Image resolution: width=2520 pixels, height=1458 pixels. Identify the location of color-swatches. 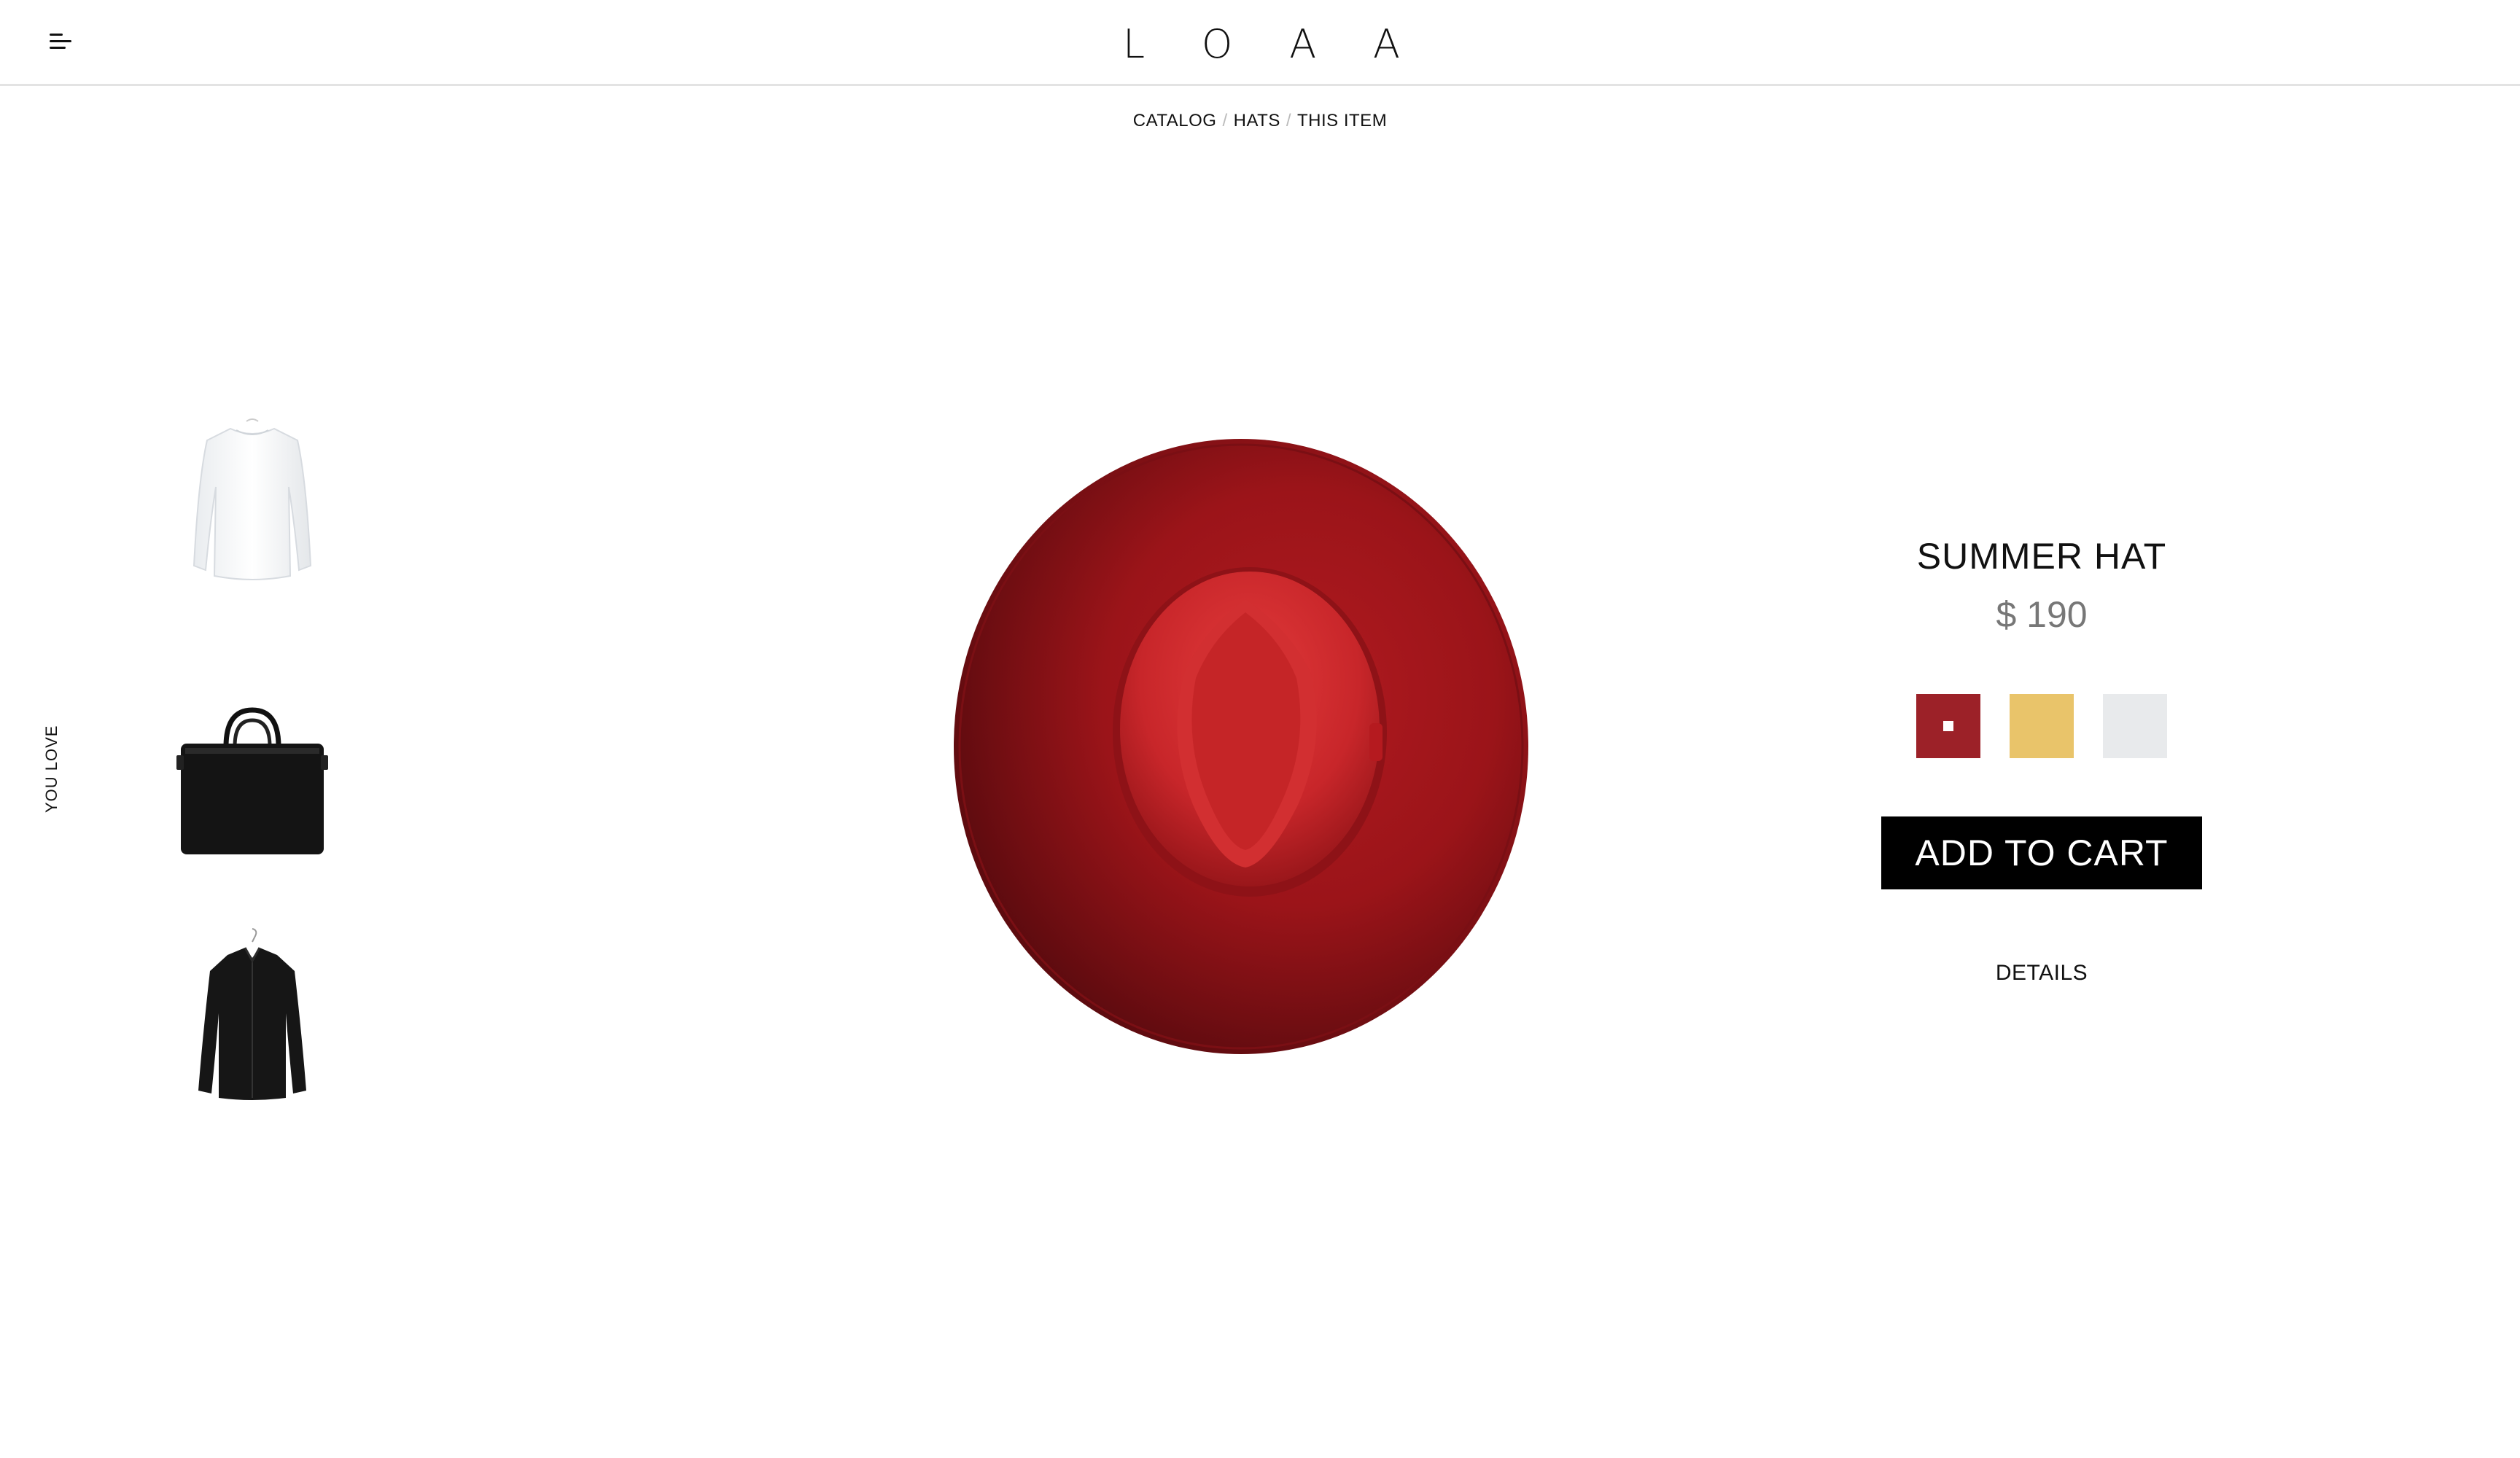
(2042, 726).